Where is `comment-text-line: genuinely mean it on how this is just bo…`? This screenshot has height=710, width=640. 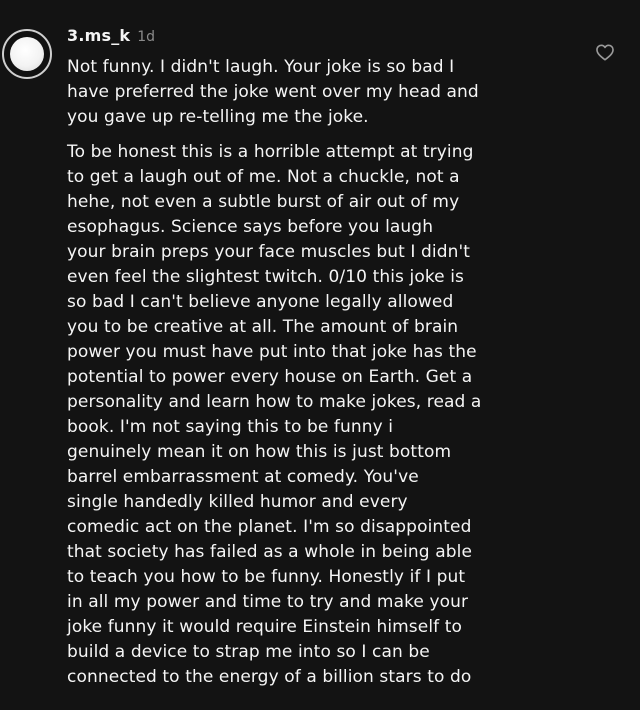
comment-text-line: genuinely mean it on how this is just bo… is located at coordinates (259, 452).